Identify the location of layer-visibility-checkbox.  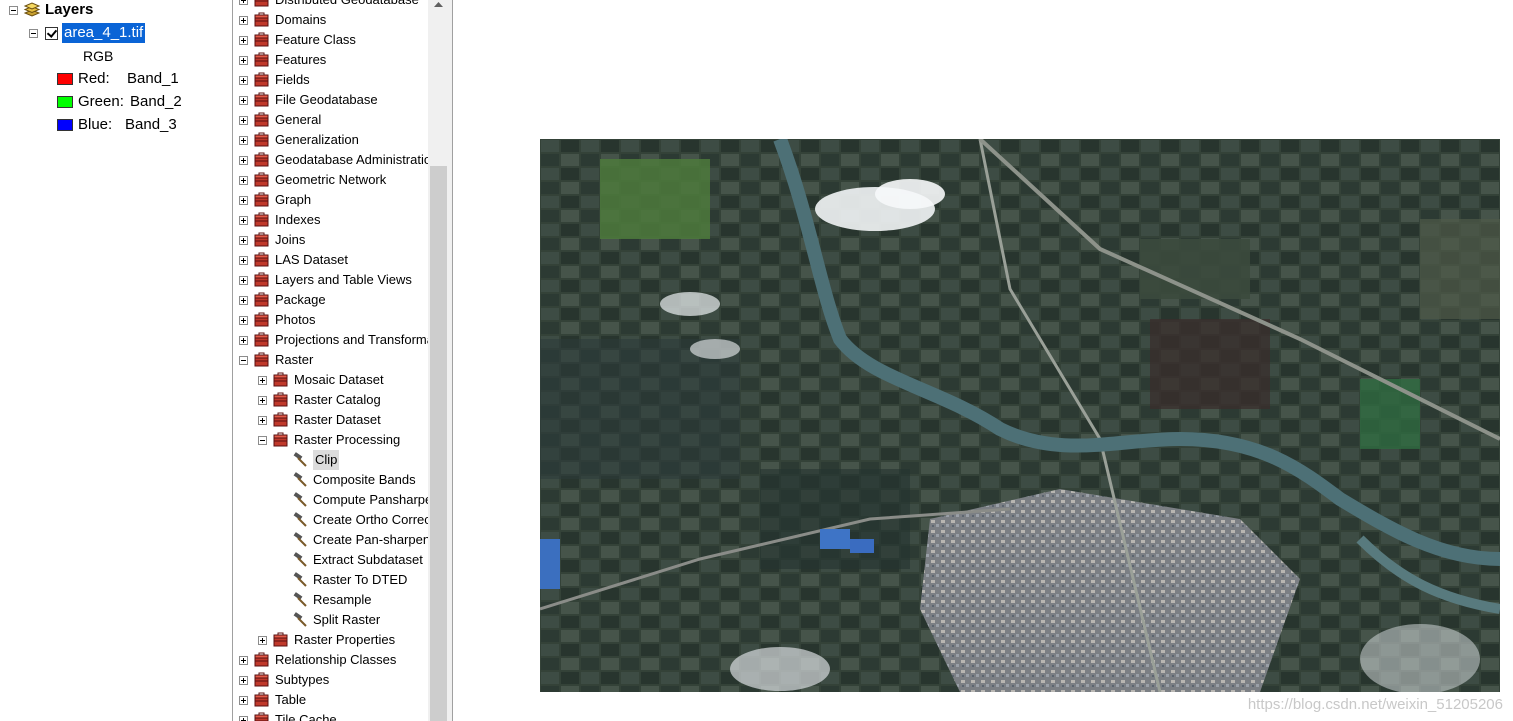
(51, 33).